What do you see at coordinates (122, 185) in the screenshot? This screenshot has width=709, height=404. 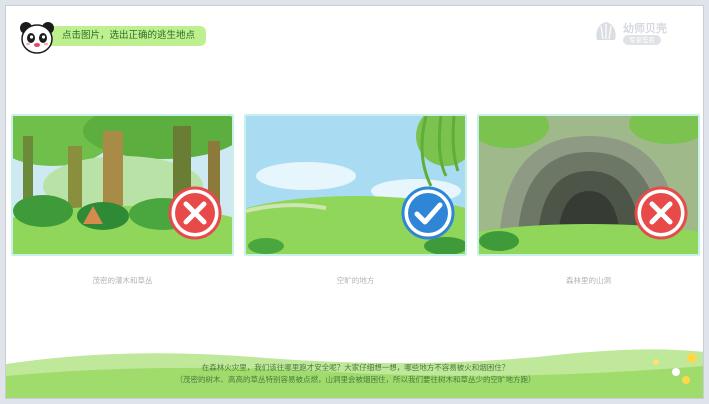 I see `option-card-forest` at bounding box center [122, 185].